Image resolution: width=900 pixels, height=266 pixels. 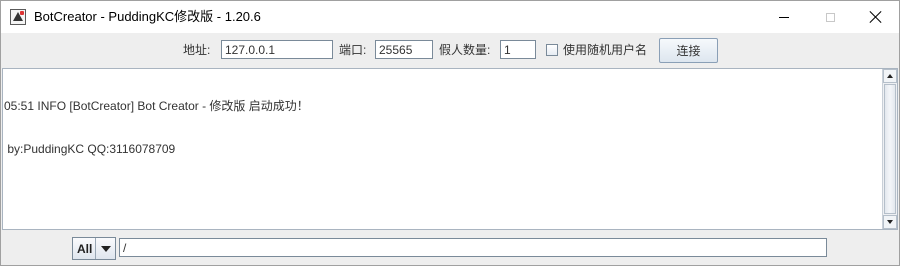 I want to click on command-bar: All, so click(x=450, y=248).